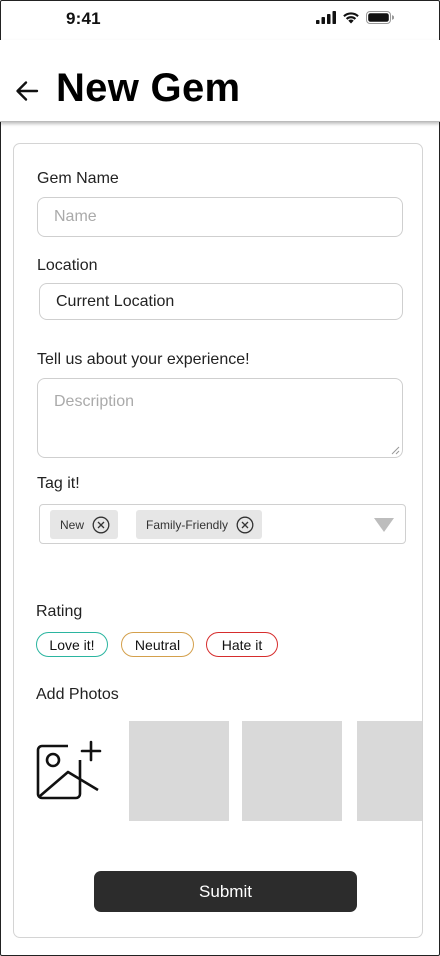 The width and height of the screenshot is (440, 956). Describe the element at coordinates (395, 450) in the screenshot. I see `resize-grip-icon` at that location.